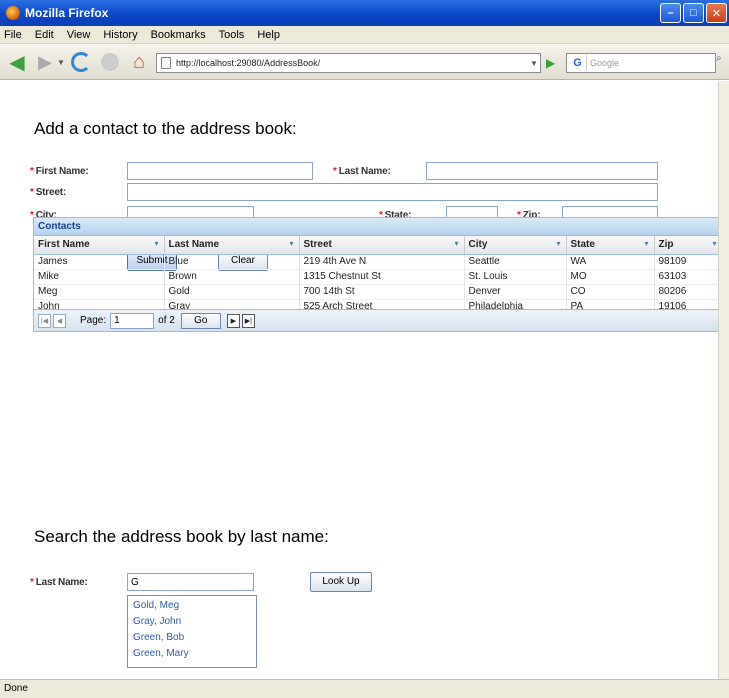 The width and height of the screenshot is (729, 698). What do you see at coordinates (79, 35) in the screenshot?
I see `menu-view: View` at bounding box center [79, 35].